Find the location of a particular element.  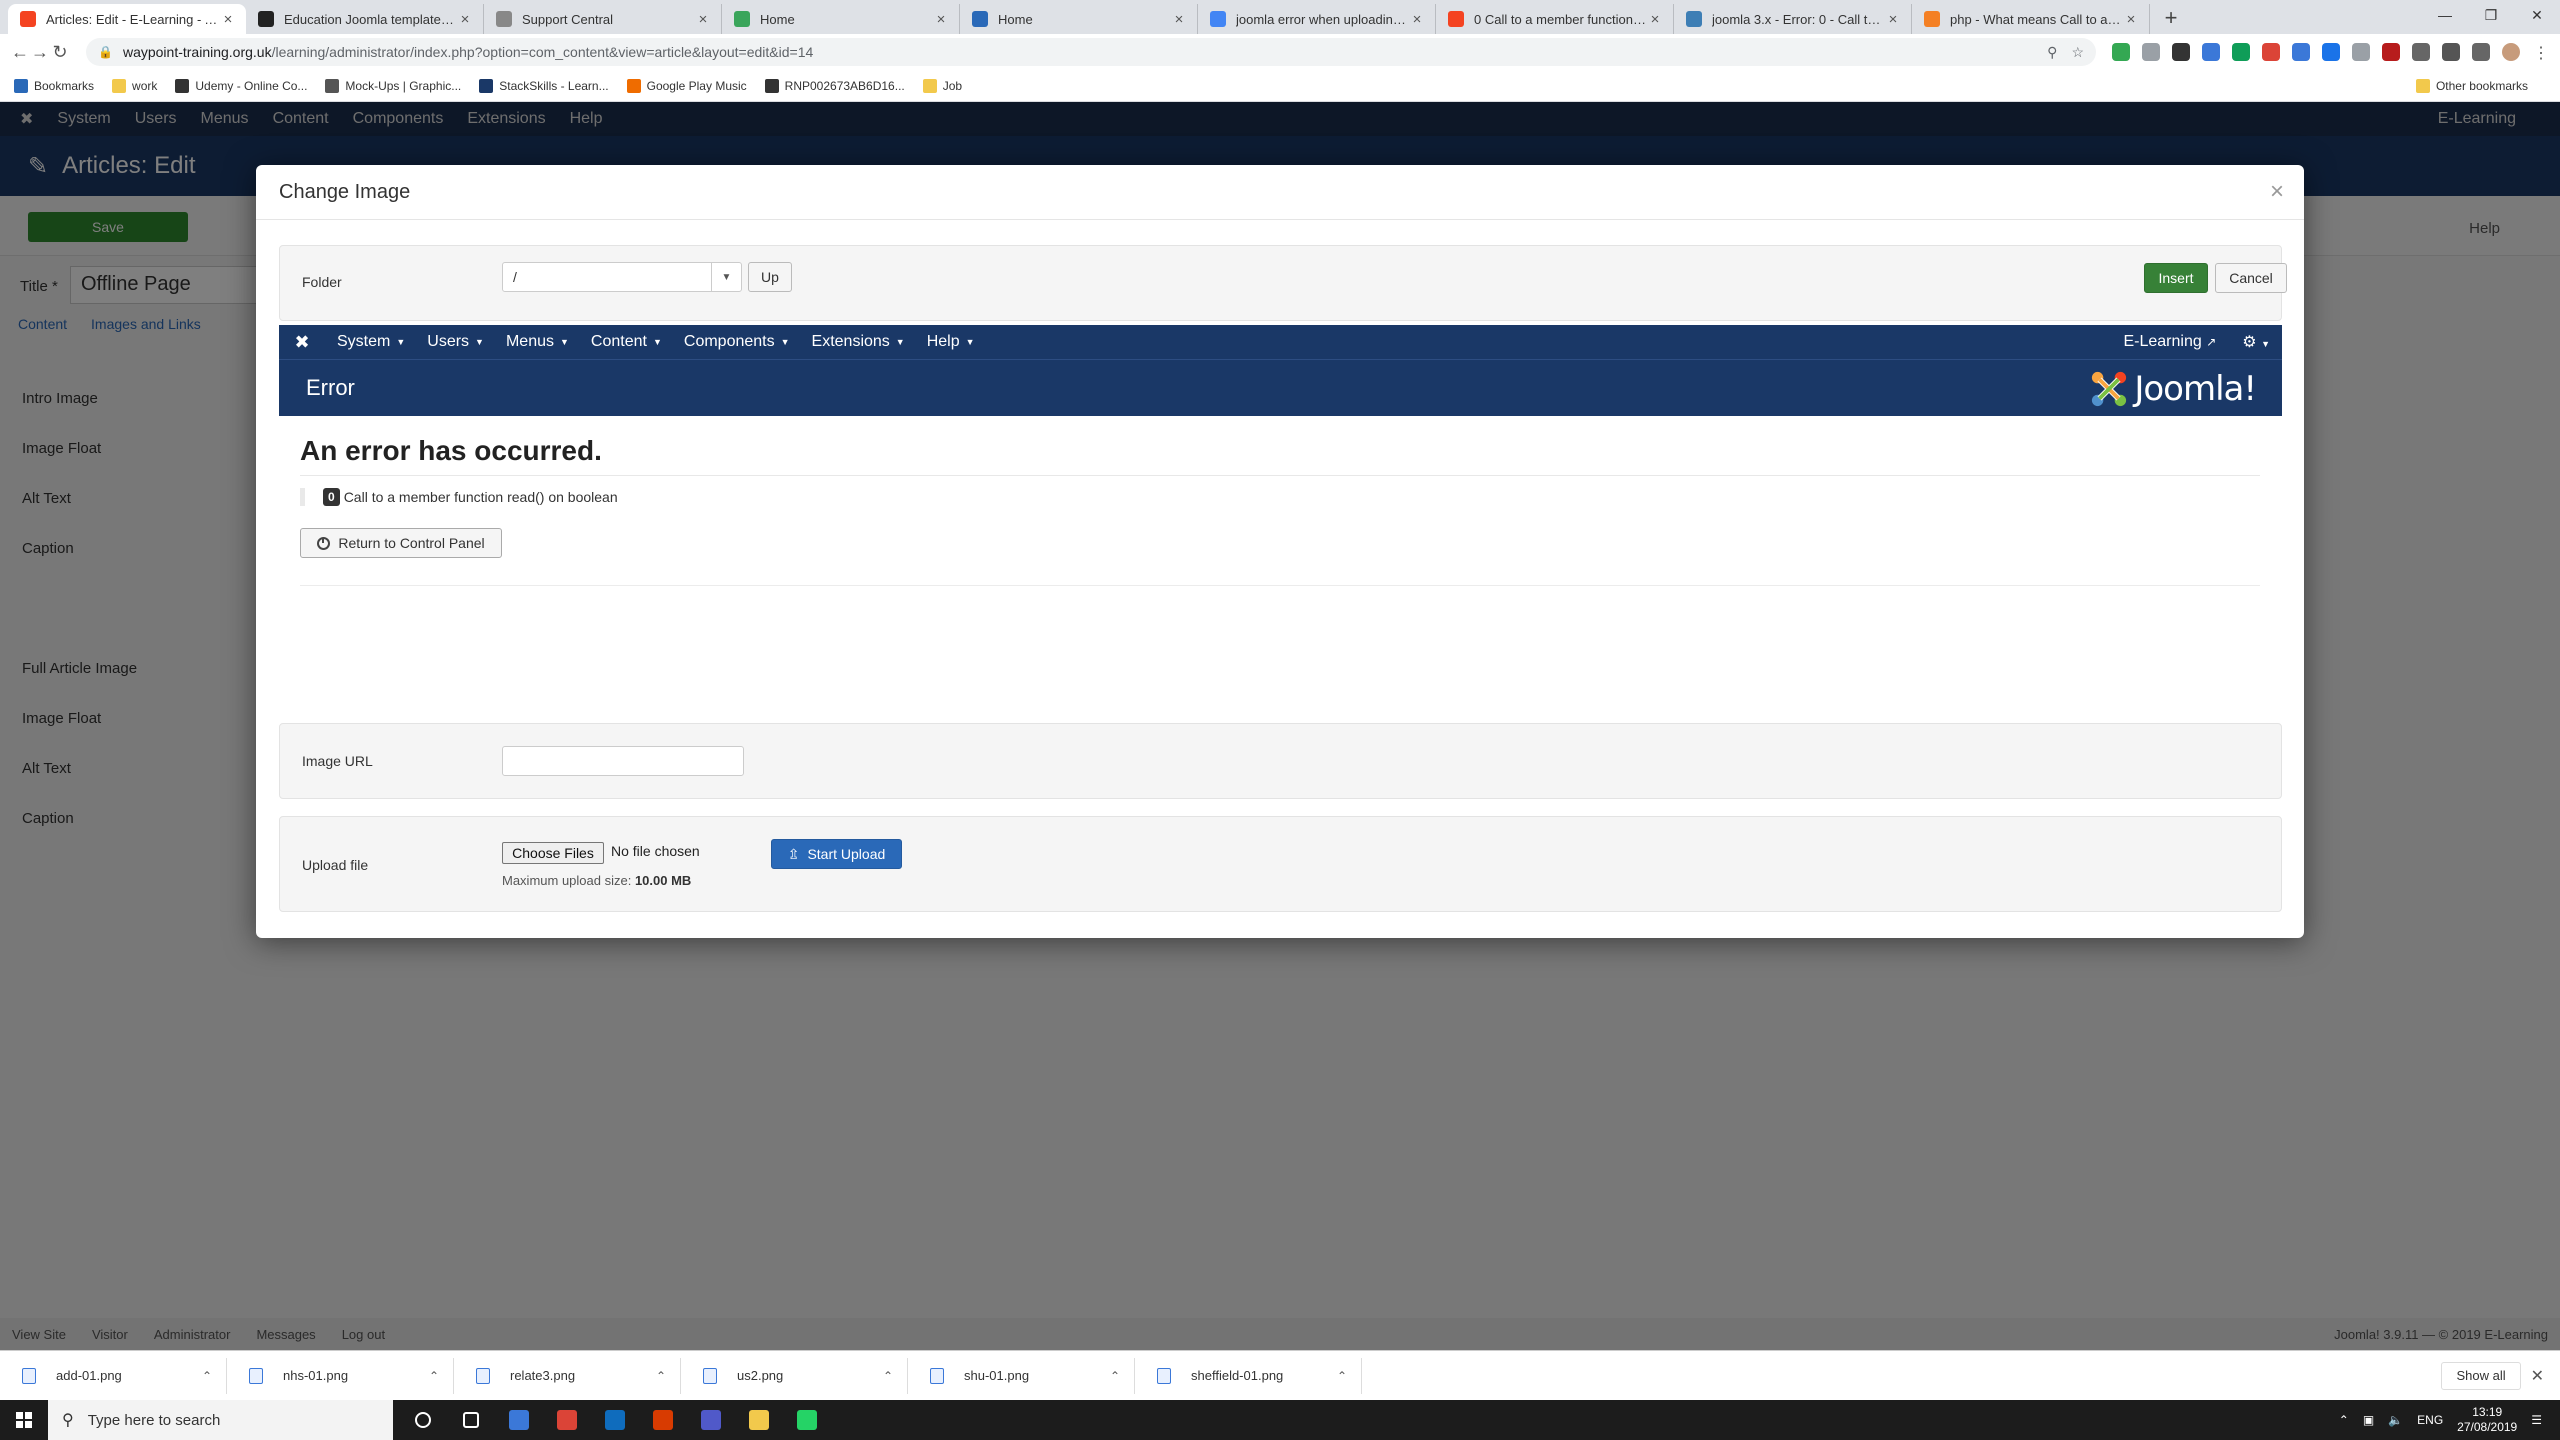

choose-files-button: Choose Files is located at coordinates (553, 853).